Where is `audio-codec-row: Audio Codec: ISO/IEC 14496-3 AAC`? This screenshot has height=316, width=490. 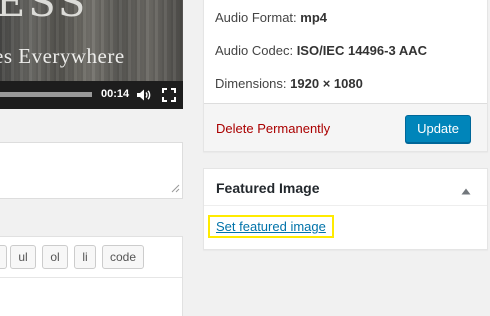
audio-codec-row: Audio Codec: ISO/IEC 14496-3 AAC is located at coordinates (321, 50).